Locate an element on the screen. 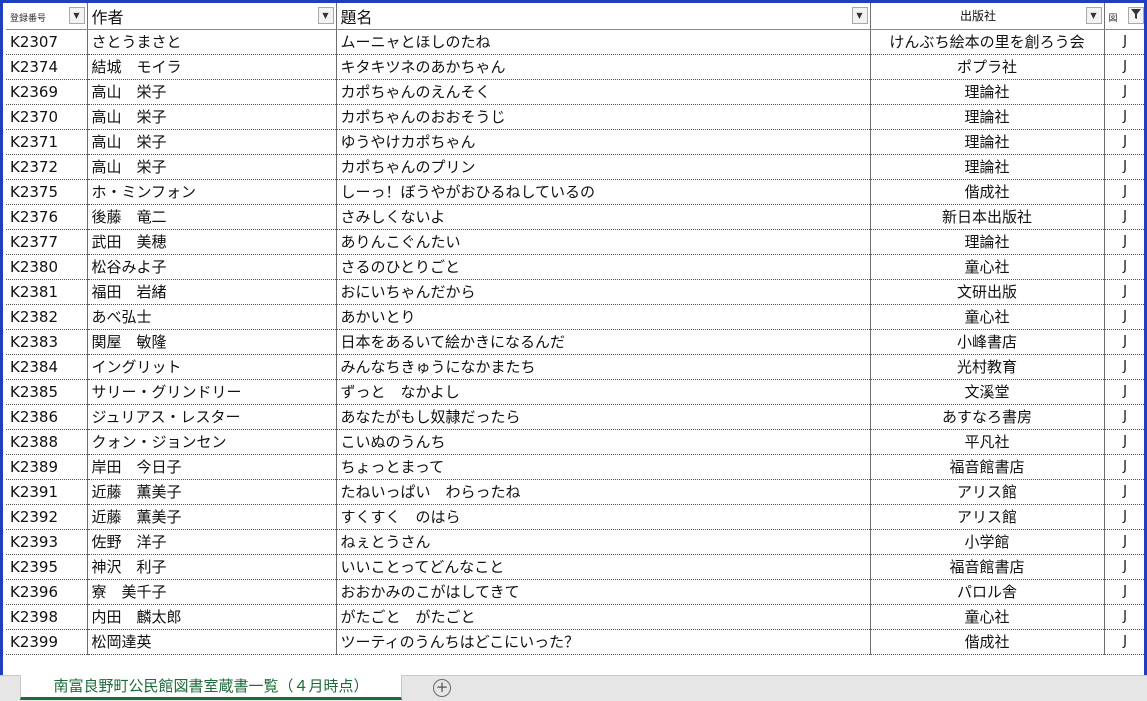  cell-publisher: あすなろ書房 is located at coordinates (987, 417).